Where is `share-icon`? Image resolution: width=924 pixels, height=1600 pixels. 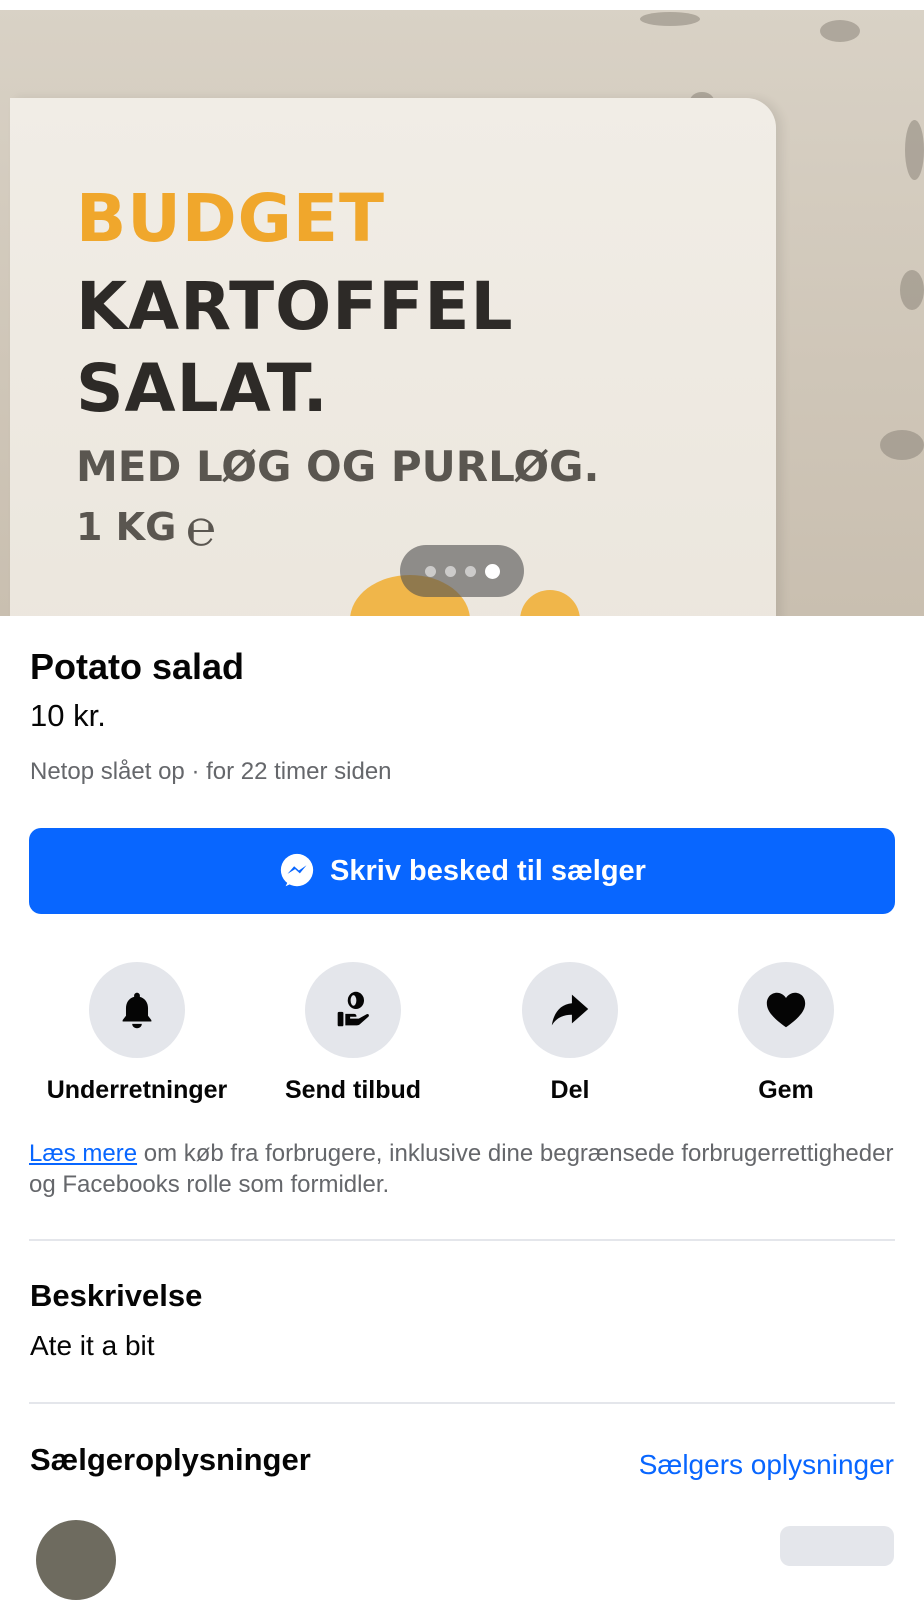
share-icon is located at coordinates (570, 1010).